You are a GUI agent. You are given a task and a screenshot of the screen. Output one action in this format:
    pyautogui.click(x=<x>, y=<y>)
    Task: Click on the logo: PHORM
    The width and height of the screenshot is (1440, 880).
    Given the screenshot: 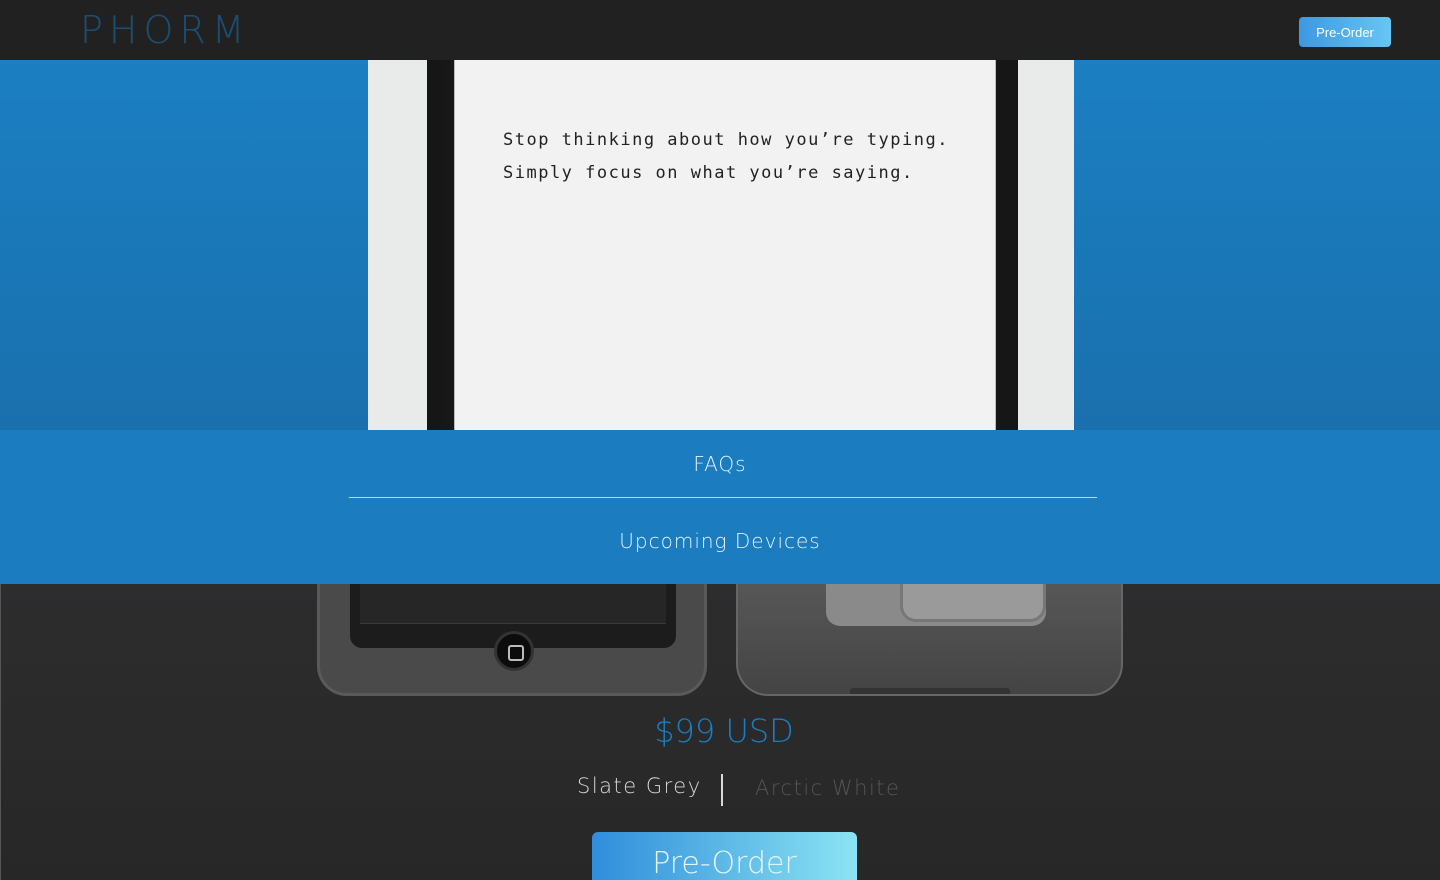 What is the action you would take?
    pyautogui.click(x=165, y=30)
    